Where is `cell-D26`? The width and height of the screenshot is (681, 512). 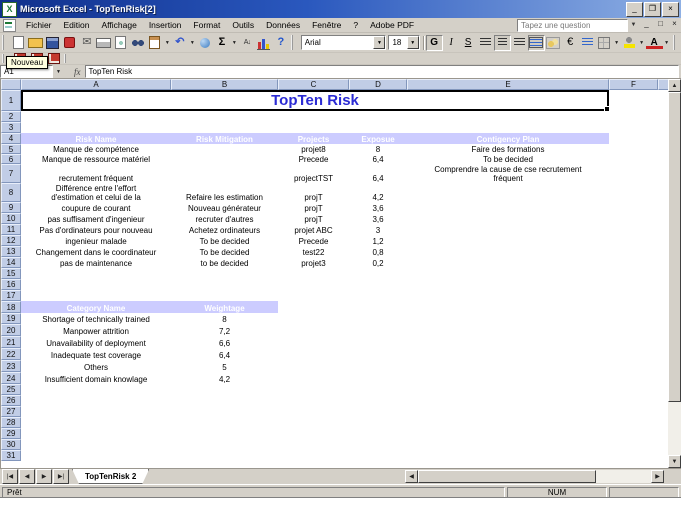
cell-D26 is located at coordinates (378, 400).